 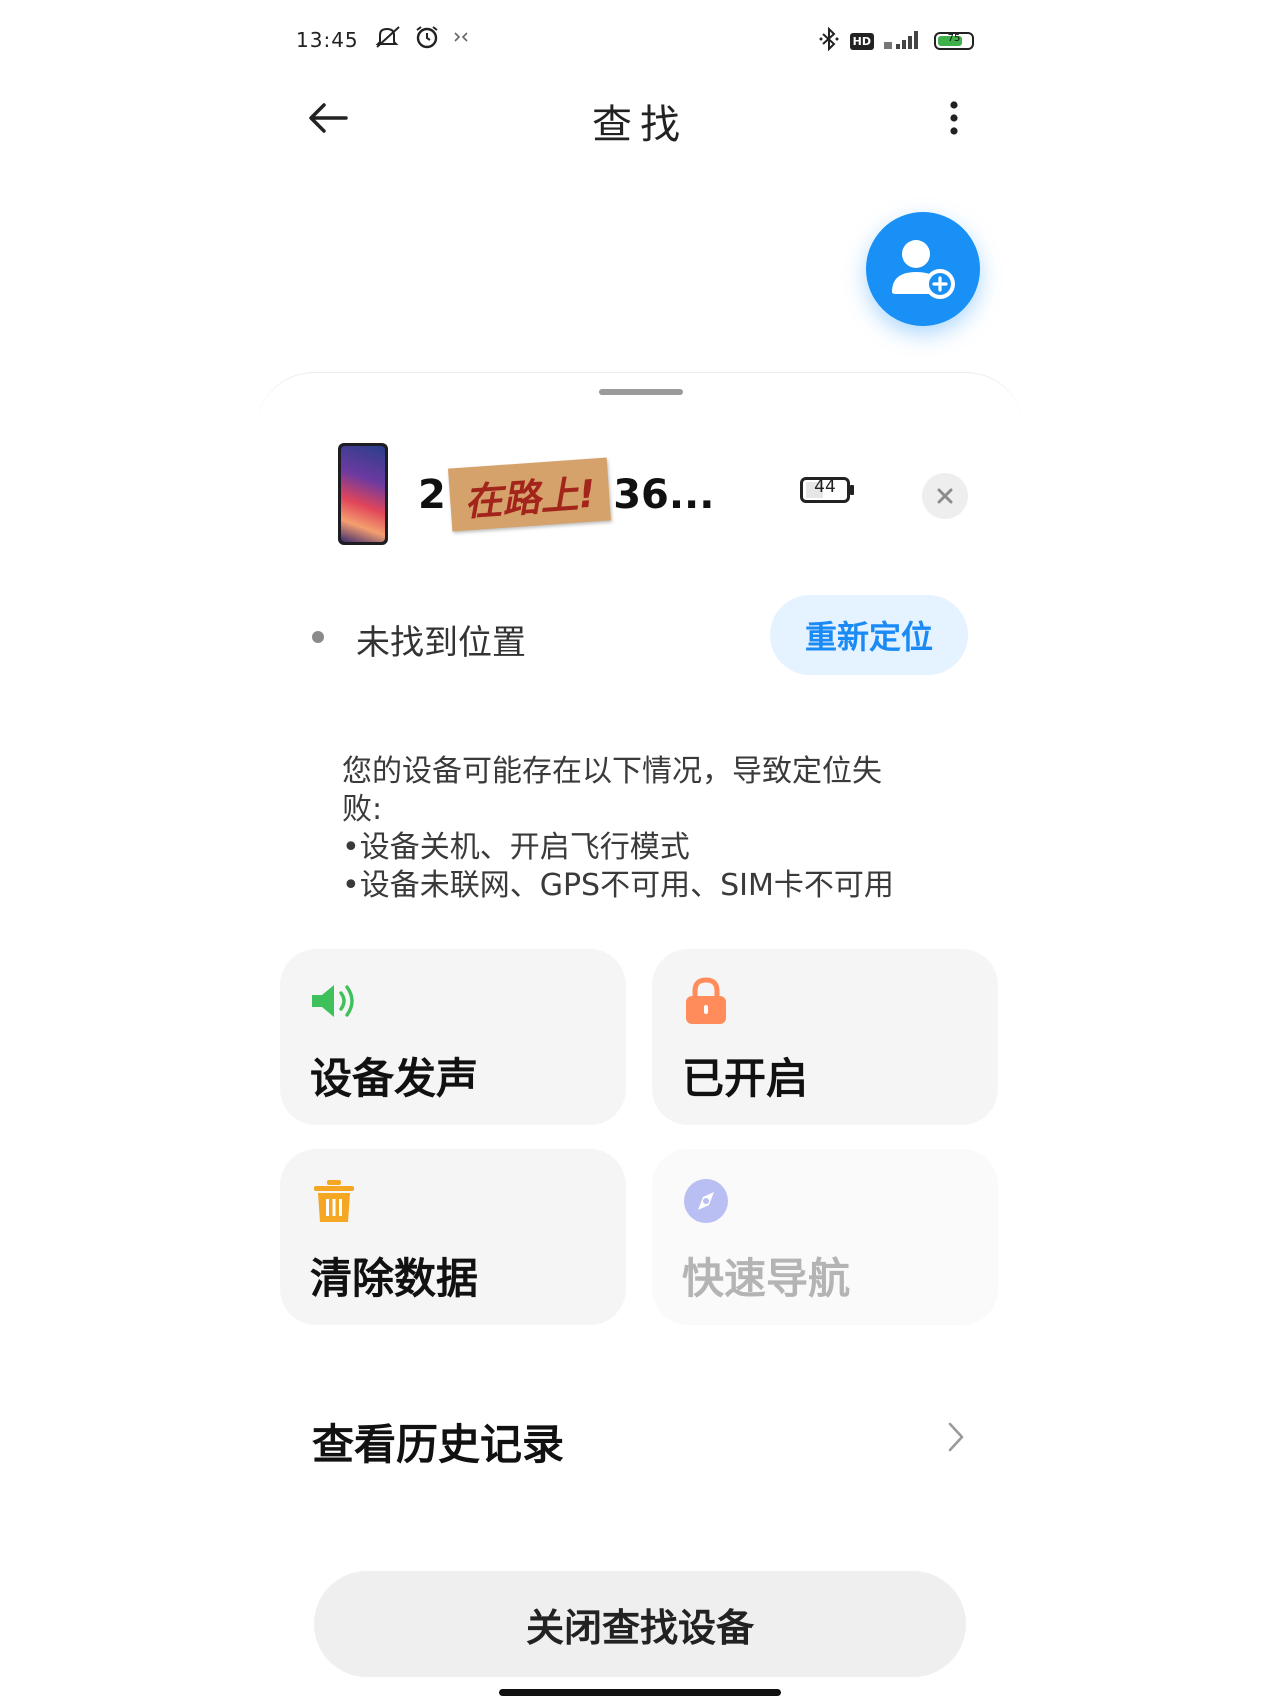 I want to click on location-status-text: 未找到位置, so click(x=441, y=643).